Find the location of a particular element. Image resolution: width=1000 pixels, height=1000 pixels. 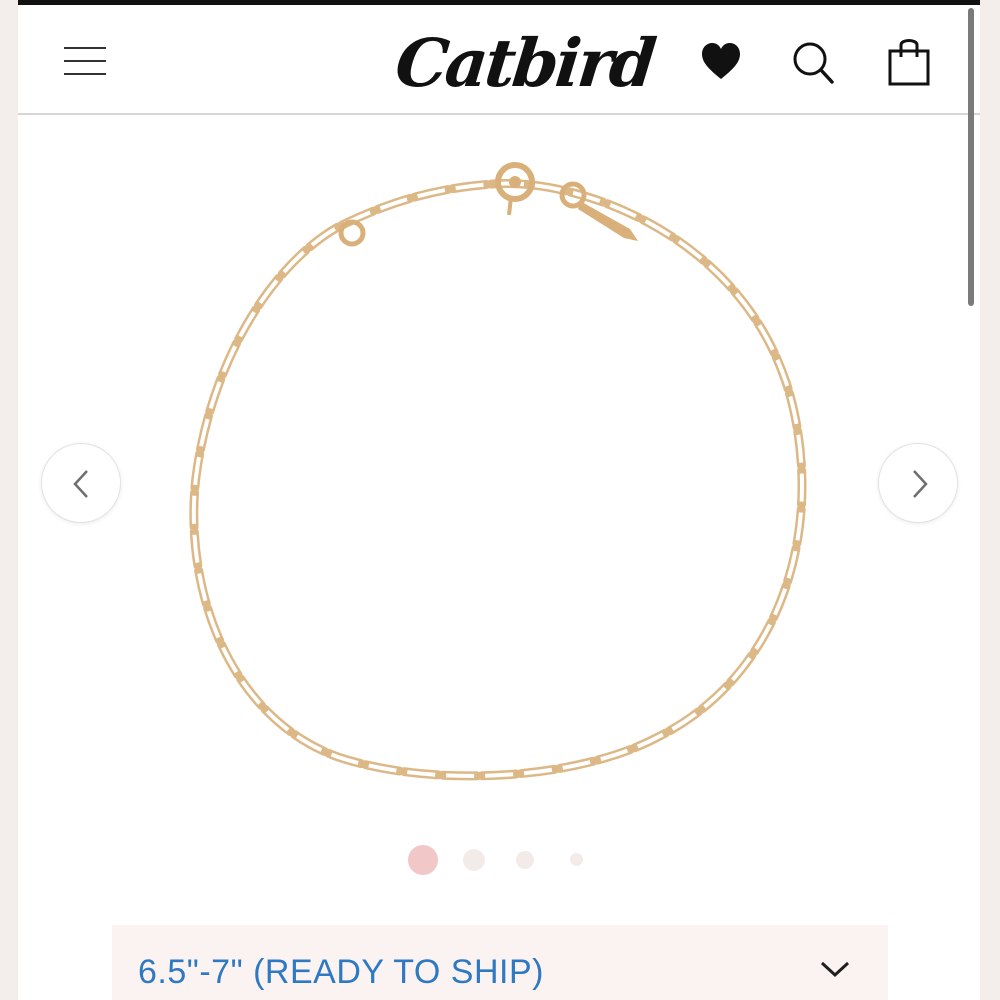

chevron-down-icon is located at coordinates (835, 969).